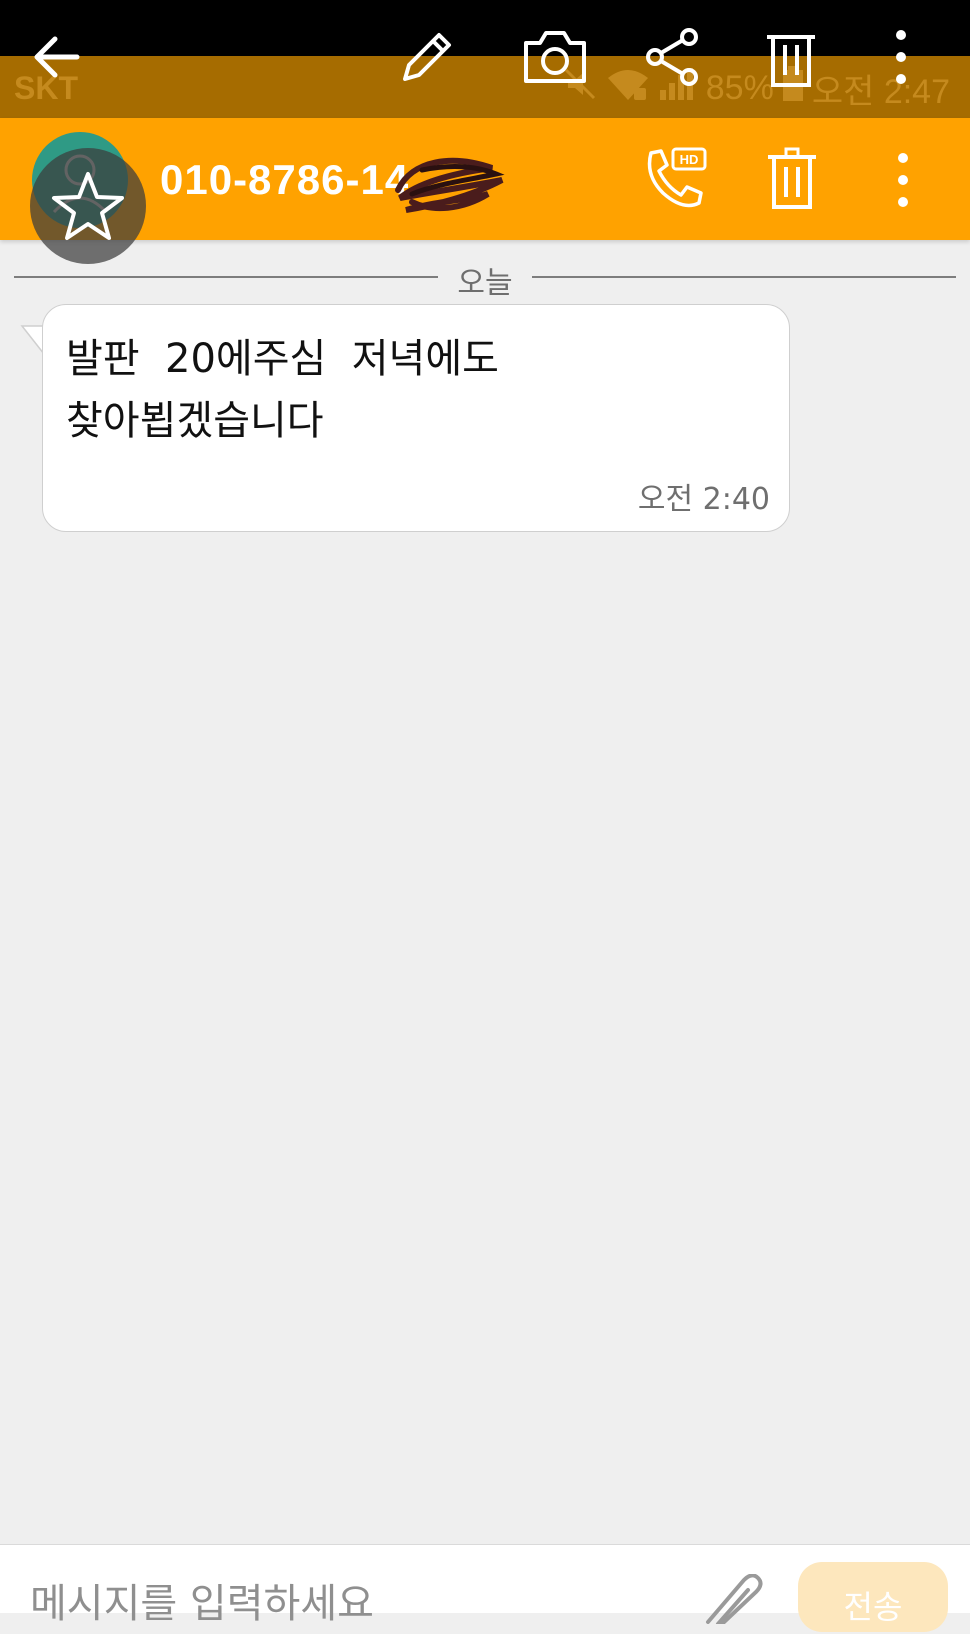 Image resolution: width=970 pixels, height=1634 pixels. Describe the element at coordinates (284, 180) in the screenshot. I see `contact-number: 010-8786-14` at that location.